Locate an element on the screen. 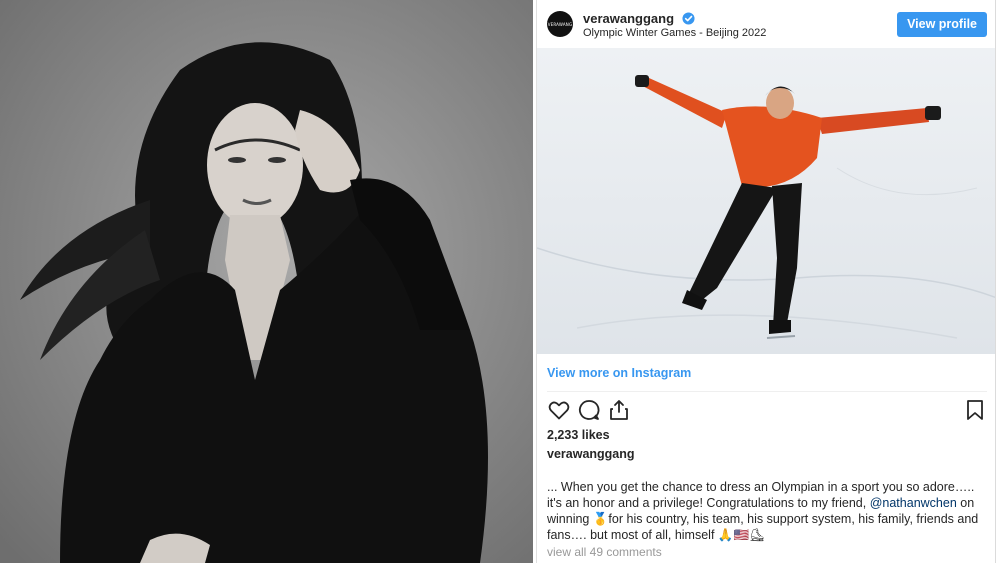 The image size is (1000, 563). verified-badge-icon is located at coordinates (688, 18).